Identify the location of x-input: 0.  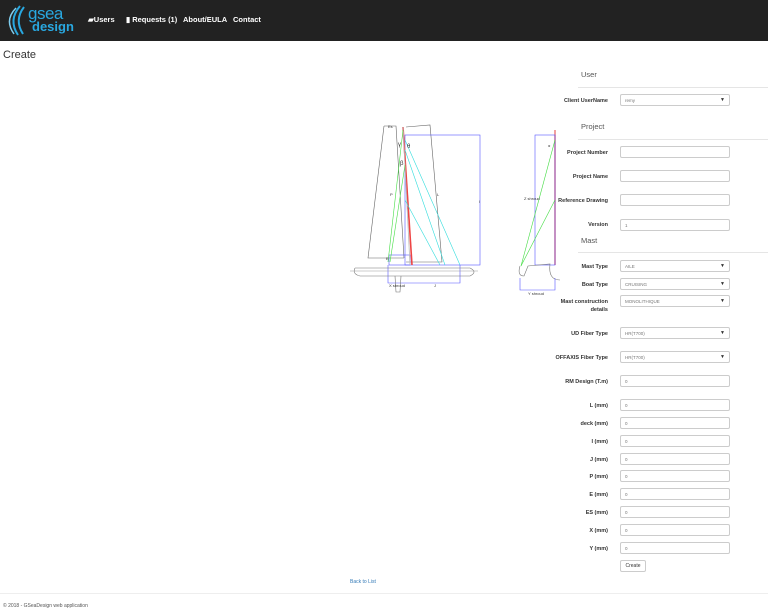
(675, 530).